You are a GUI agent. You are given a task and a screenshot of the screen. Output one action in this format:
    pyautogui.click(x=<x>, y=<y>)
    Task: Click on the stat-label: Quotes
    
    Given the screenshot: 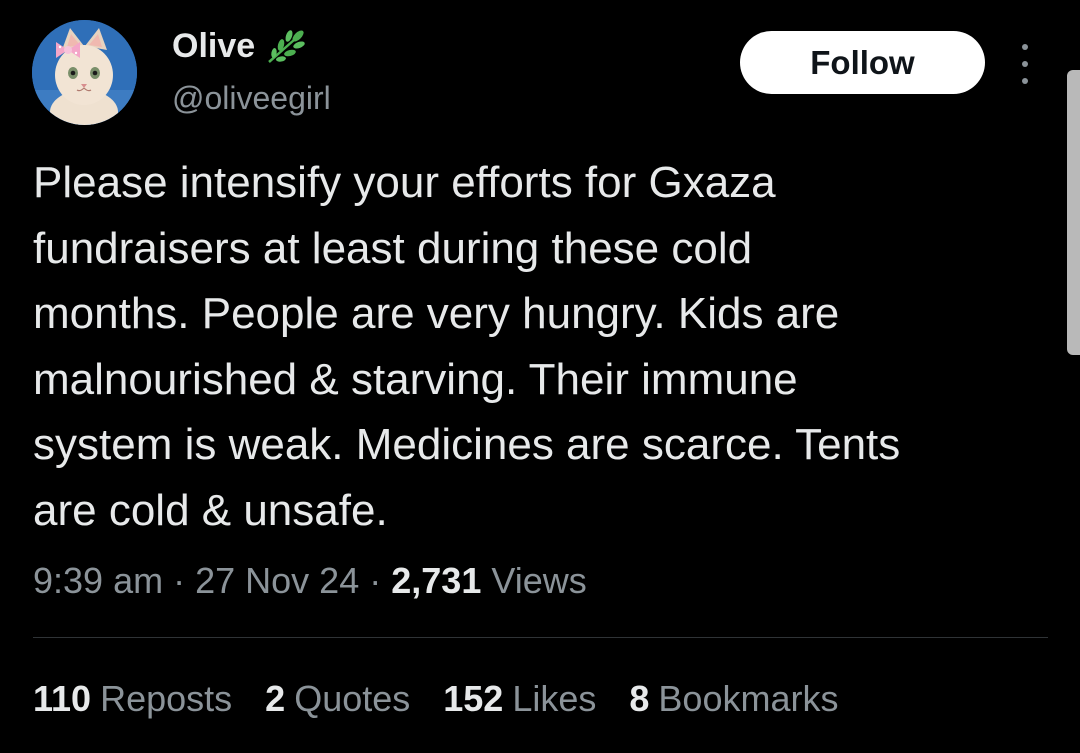 What is the action you would take?
    pyautogui.click(x=352, y=698)
    